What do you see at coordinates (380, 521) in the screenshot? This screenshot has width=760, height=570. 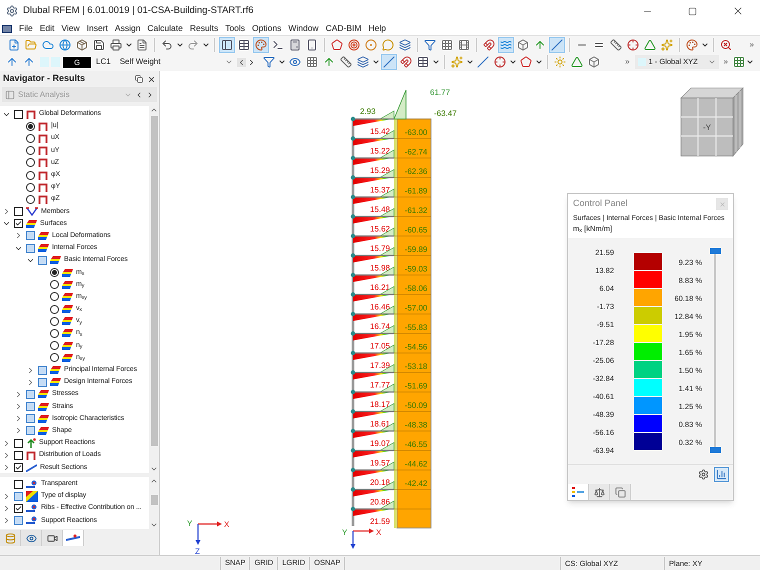 I see `slab-value: 21.59` at bounding box center [380, 521].